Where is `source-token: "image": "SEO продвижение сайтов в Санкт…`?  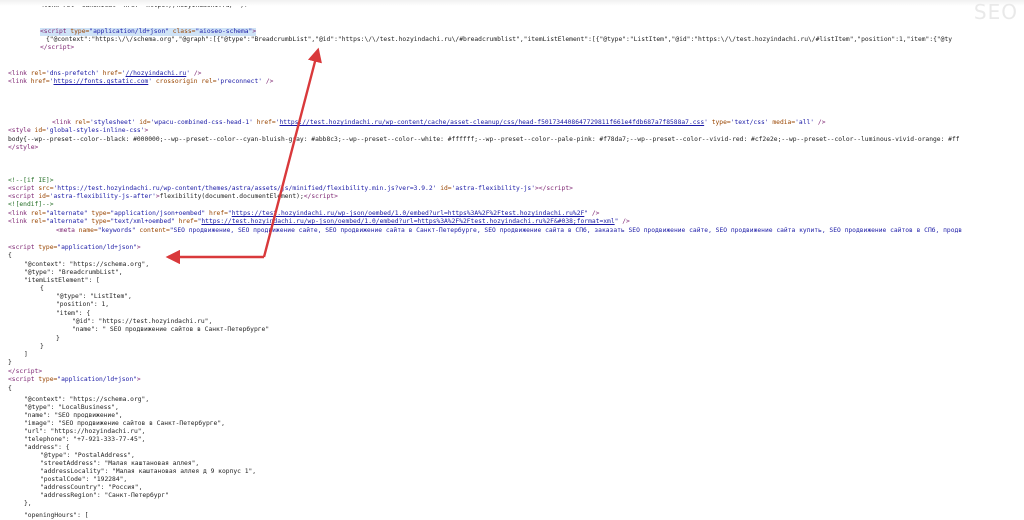 source-token: "image": "SEO продвижение сайтов в Санкт… is located at coordinates (124, 423).